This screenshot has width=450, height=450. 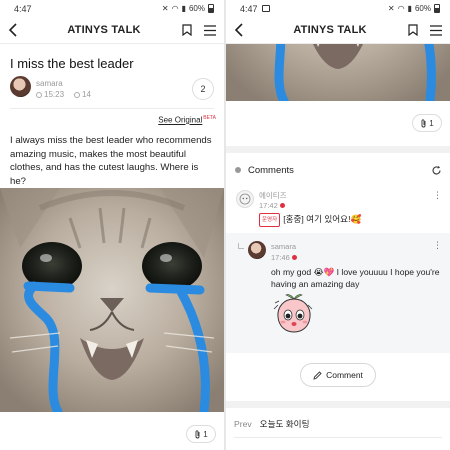 What do you see at coordinates (39, 95) in the screenshot?
I see `clock-icon` at bounding box center [39, 95].